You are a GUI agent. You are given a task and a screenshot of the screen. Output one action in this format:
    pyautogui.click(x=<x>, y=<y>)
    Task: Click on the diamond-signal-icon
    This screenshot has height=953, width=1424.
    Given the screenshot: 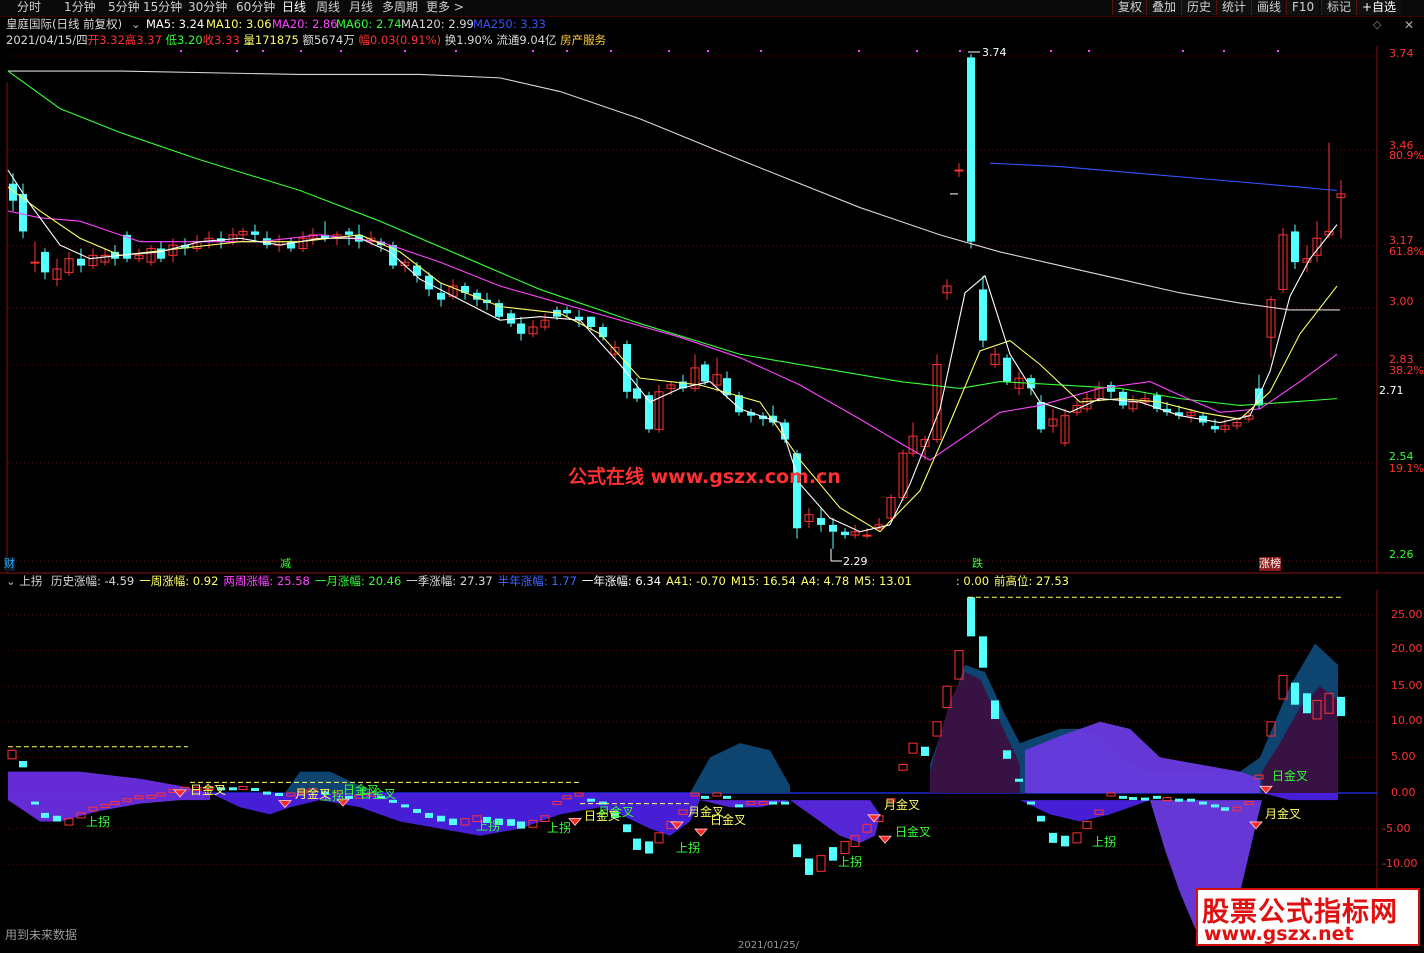 What is the action you would take?
    pyautogui.click(x=701, y=832)
    